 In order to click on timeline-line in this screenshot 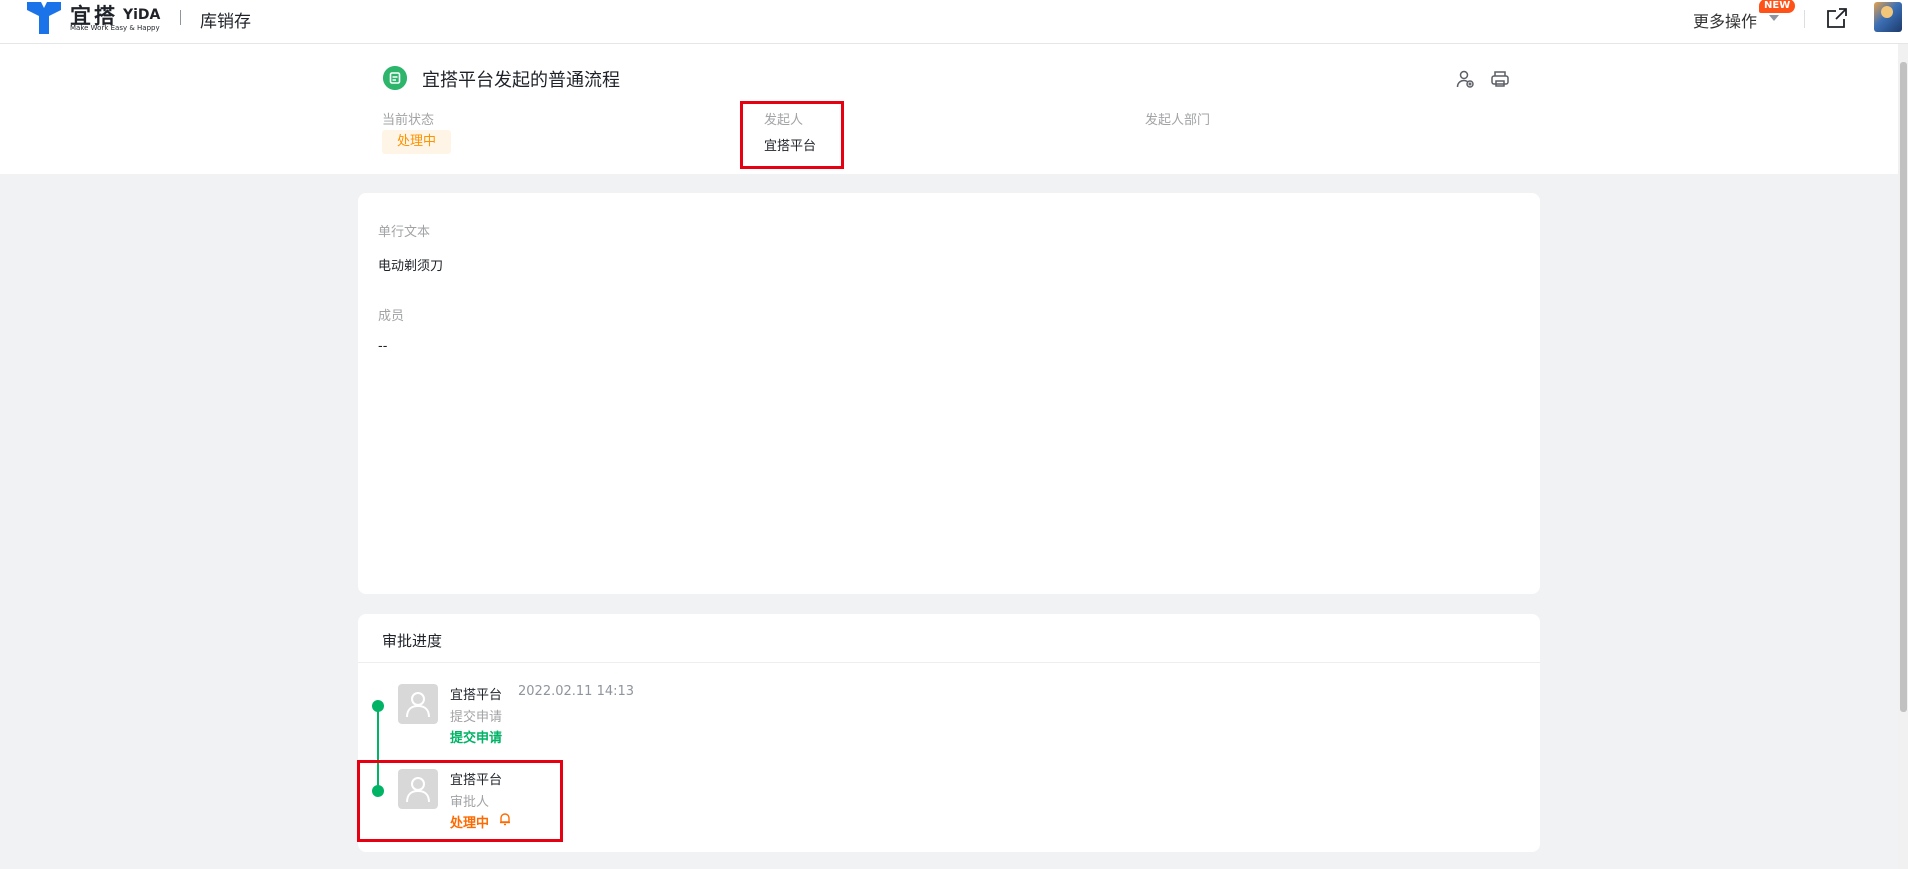, I will do `click(378, 749)`.